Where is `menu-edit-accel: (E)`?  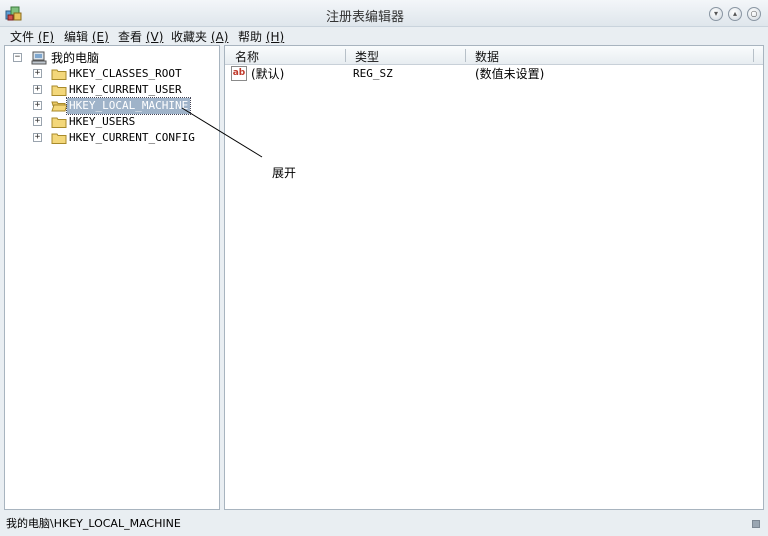
menu-edit-accel: (E) is located at coordinates (100, 37).